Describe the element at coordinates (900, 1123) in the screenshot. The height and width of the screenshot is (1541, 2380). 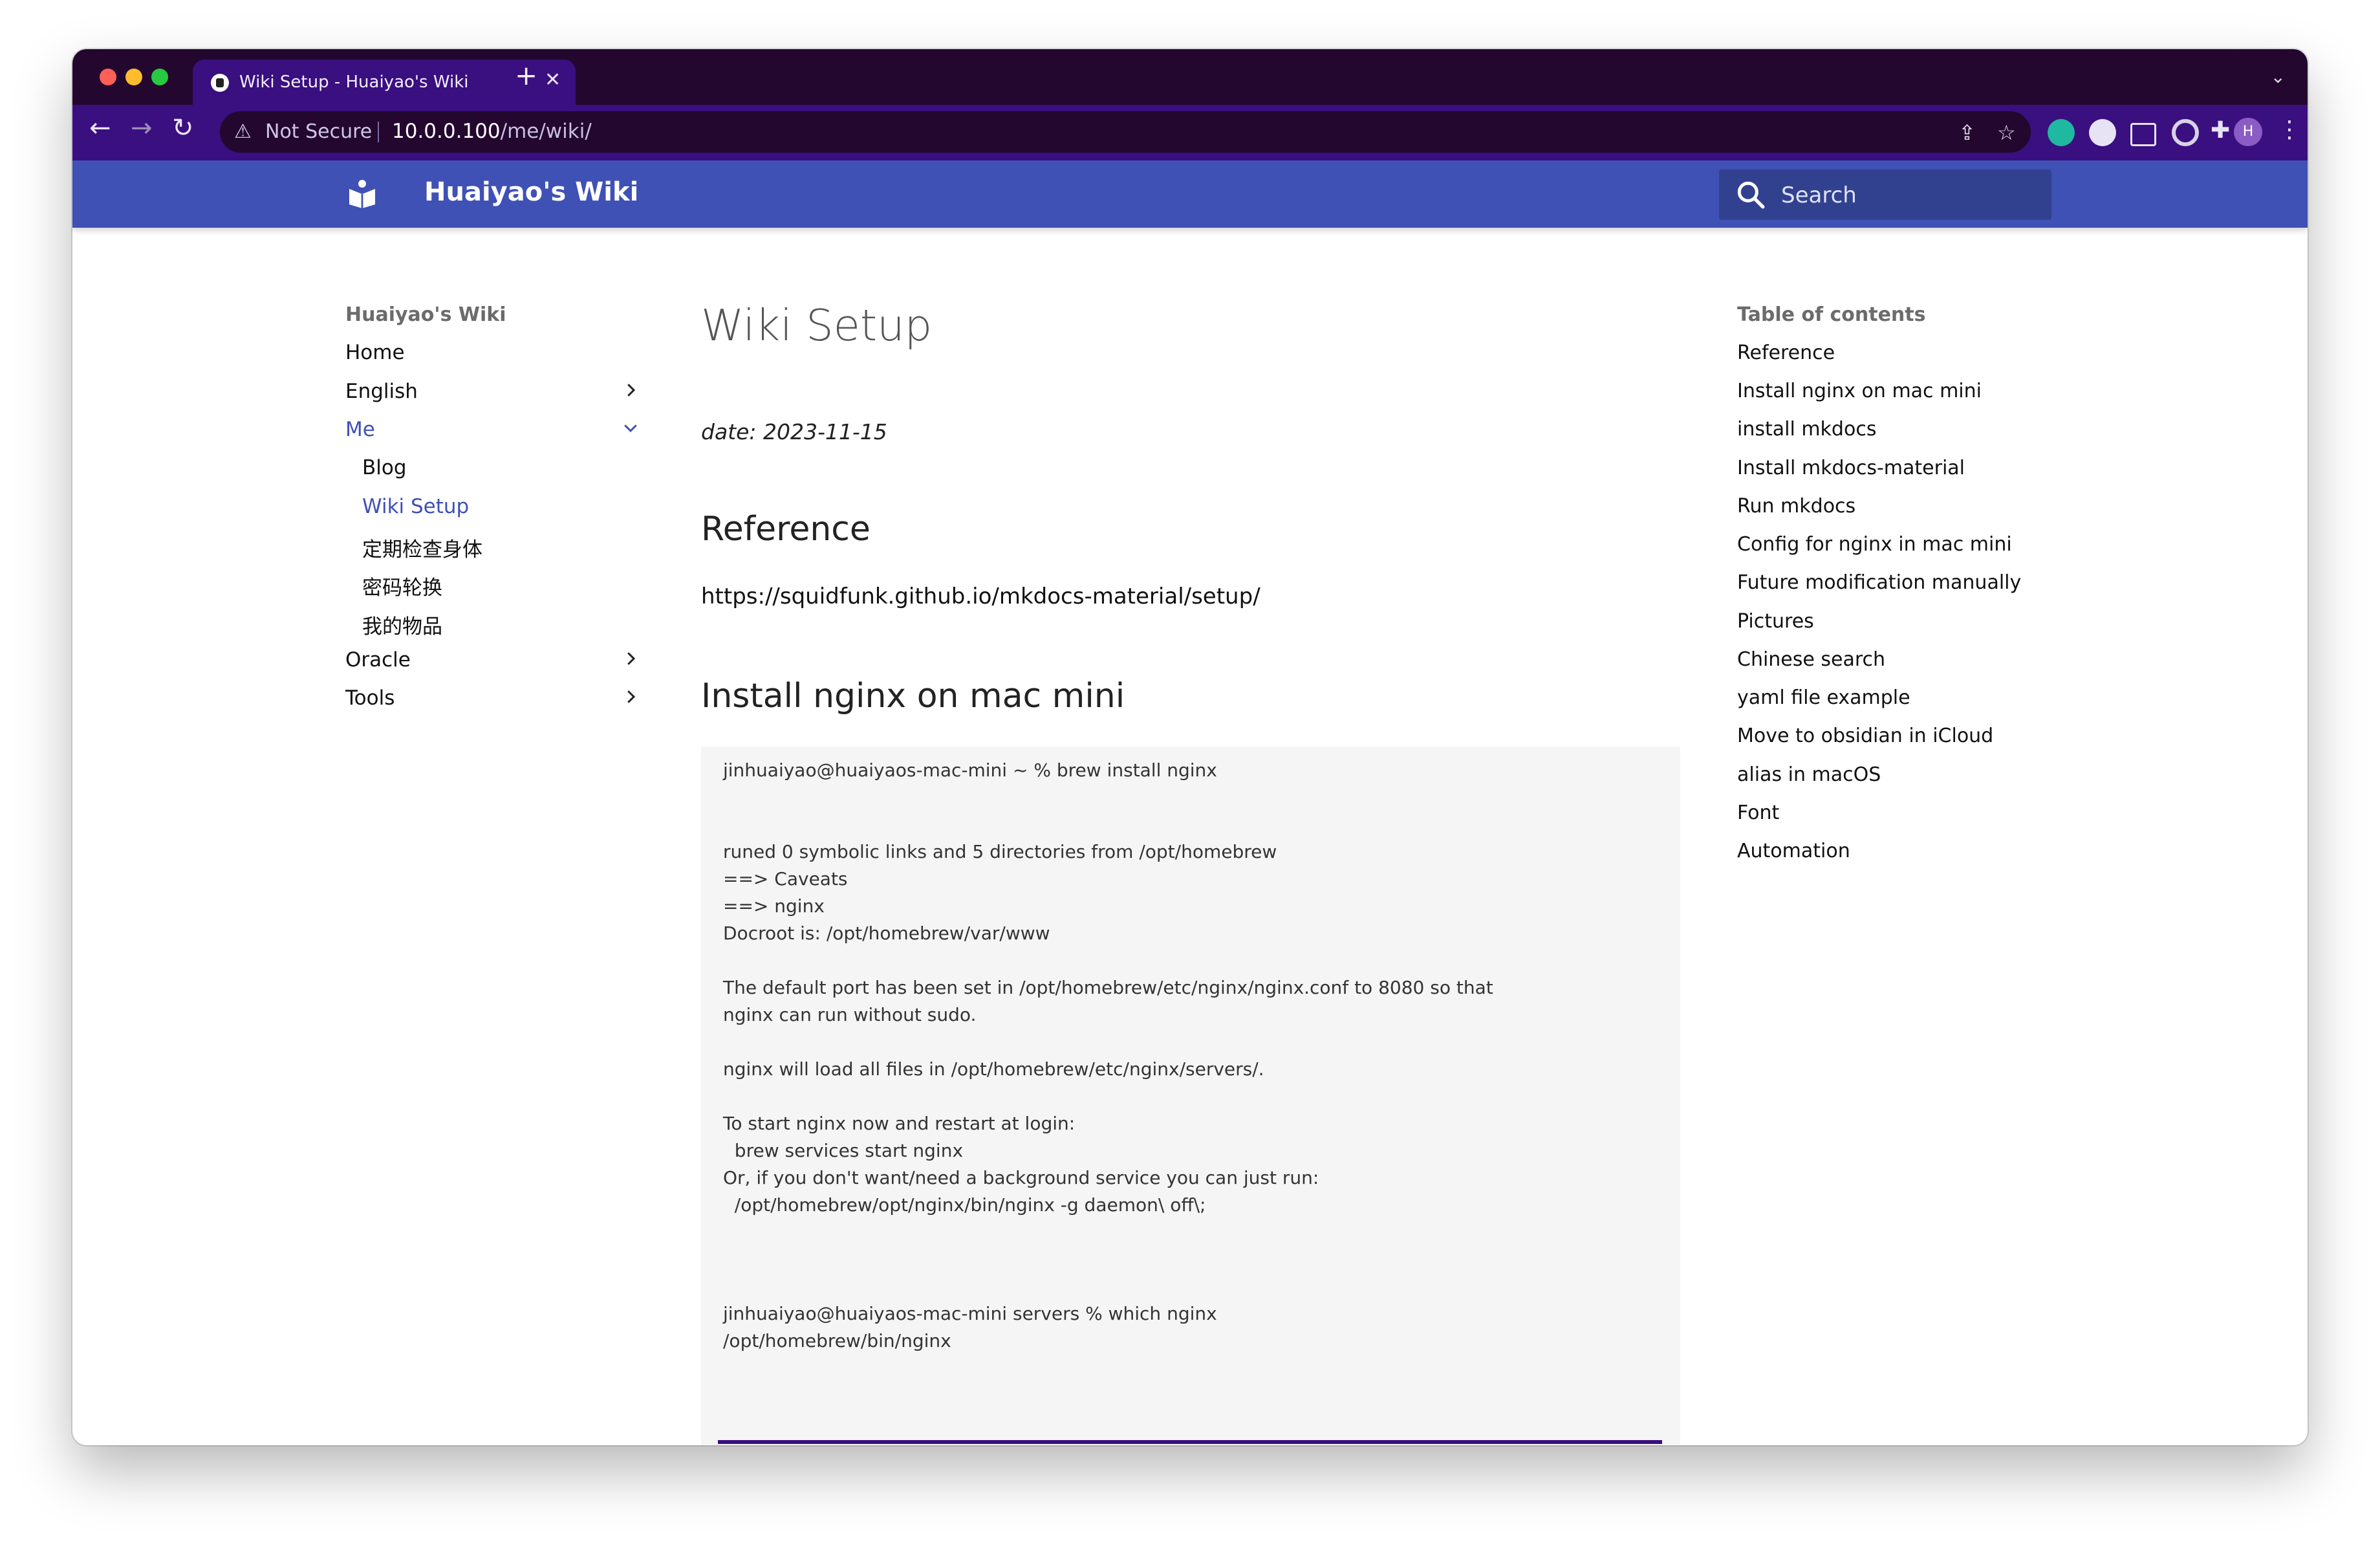
I see `code-line: To start nginx now and restart at login:` at that location.